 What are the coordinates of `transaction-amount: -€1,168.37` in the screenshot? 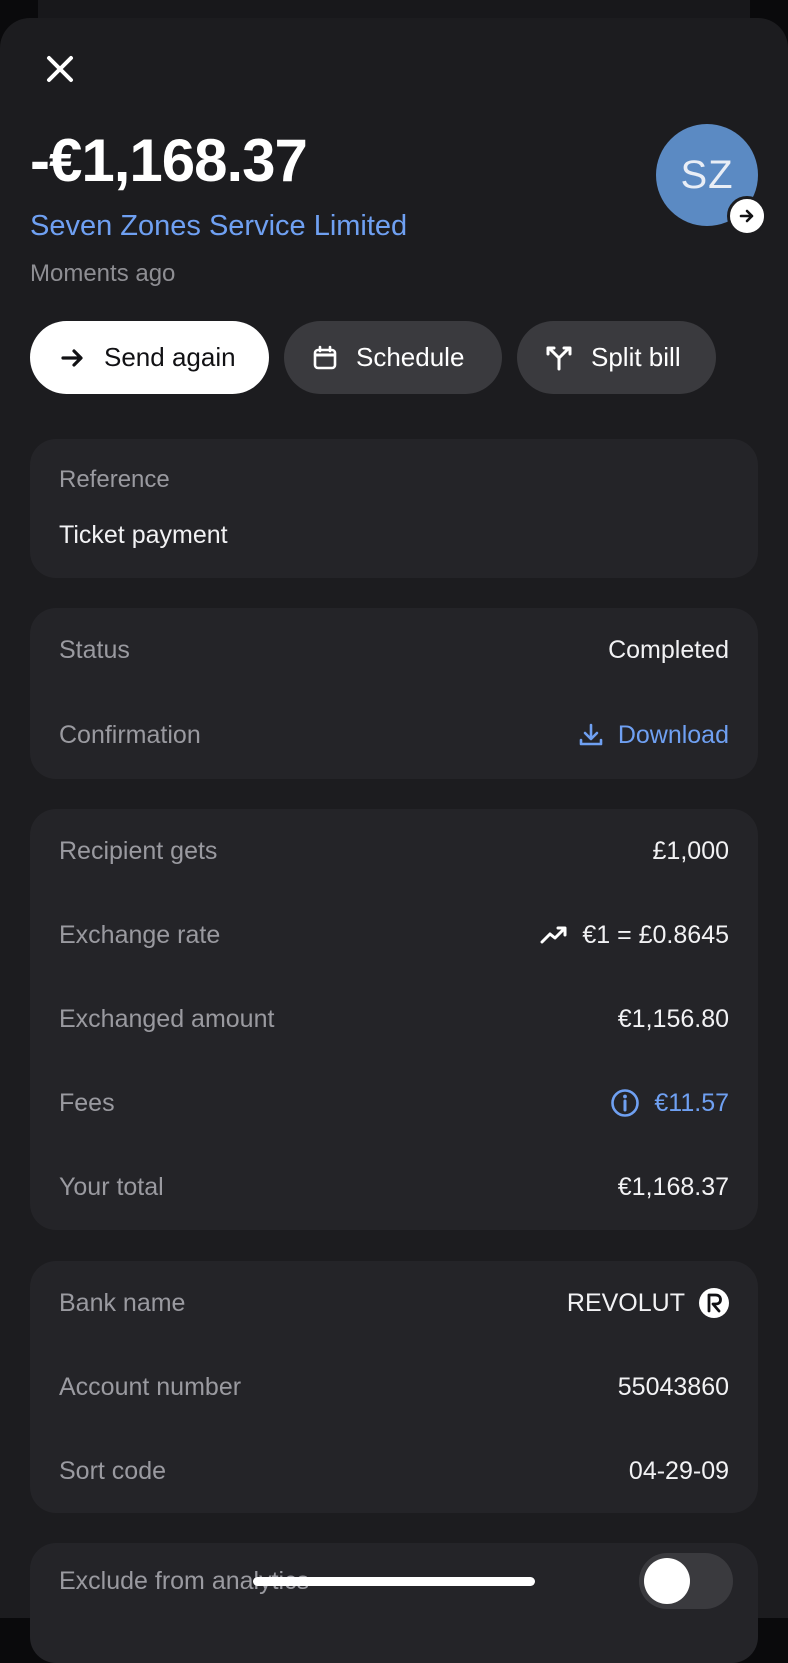 It's located at (169, 160).